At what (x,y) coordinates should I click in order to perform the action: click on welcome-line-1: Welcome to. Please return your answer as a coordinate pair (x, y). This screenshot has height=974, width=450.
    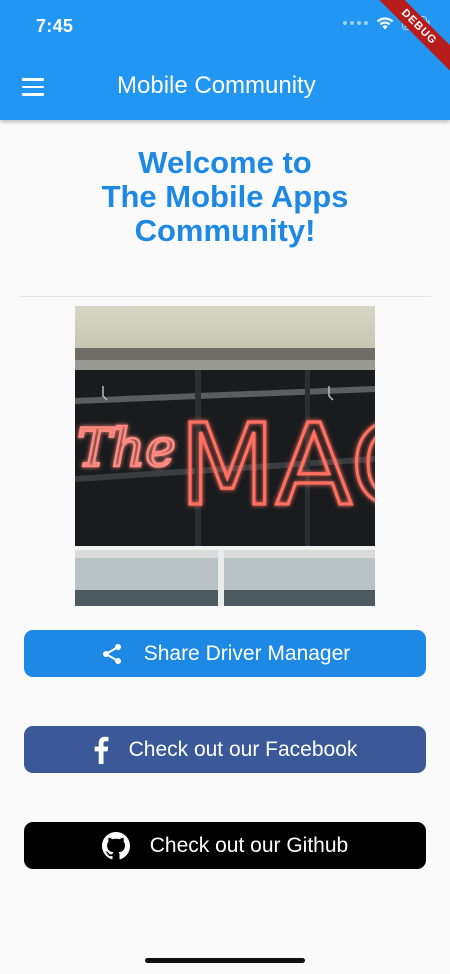
    Looking at the image, I should click on (225, 162).